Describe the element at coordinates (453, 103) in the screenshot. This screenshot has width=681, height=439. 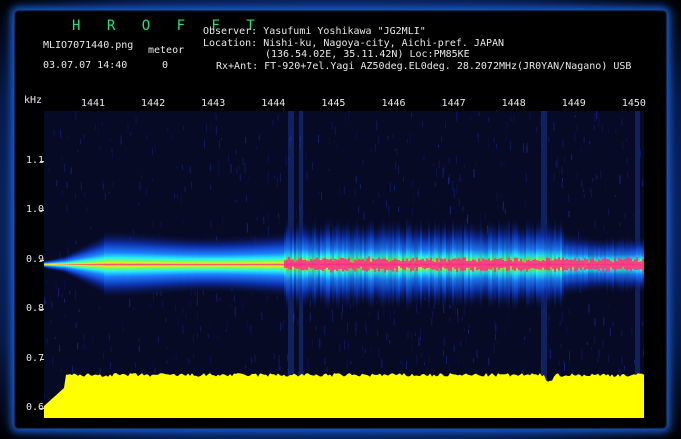
I see `x-tick-label: 1447` at that location.